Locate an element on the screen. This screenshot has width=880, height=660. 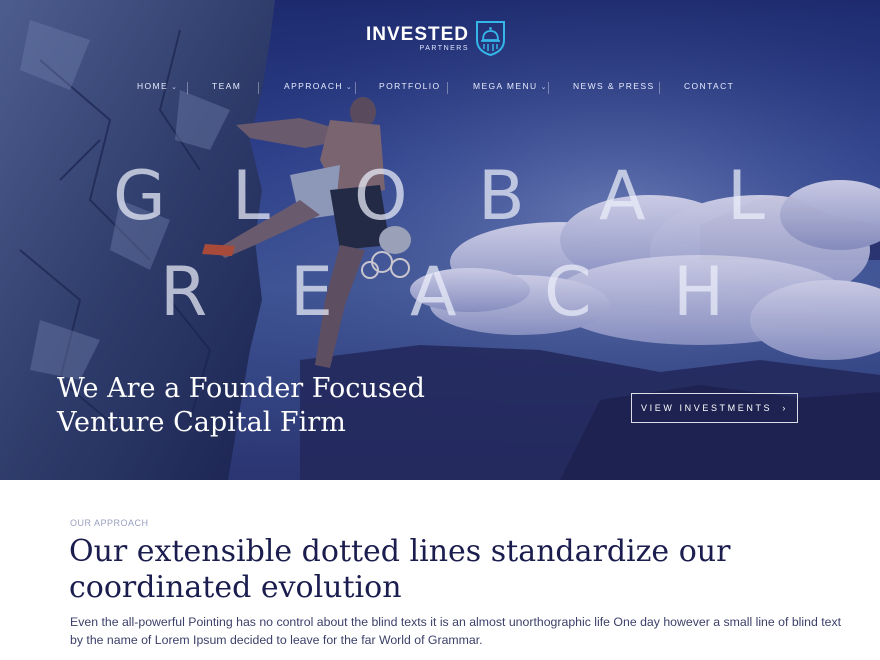
section-eyebrow: OUR APPROACH is located at coordinates (109, 523).